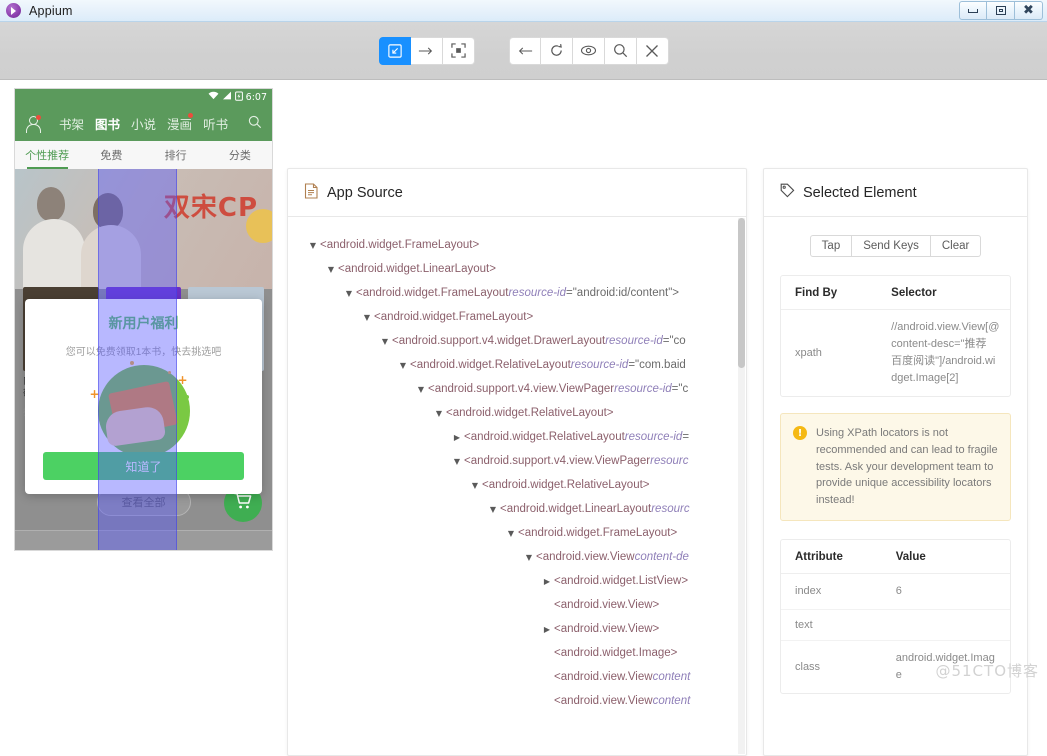 This screenshot has height=756, width=1047. I want to click on source-tree-scrollbar, so click(741, 486).